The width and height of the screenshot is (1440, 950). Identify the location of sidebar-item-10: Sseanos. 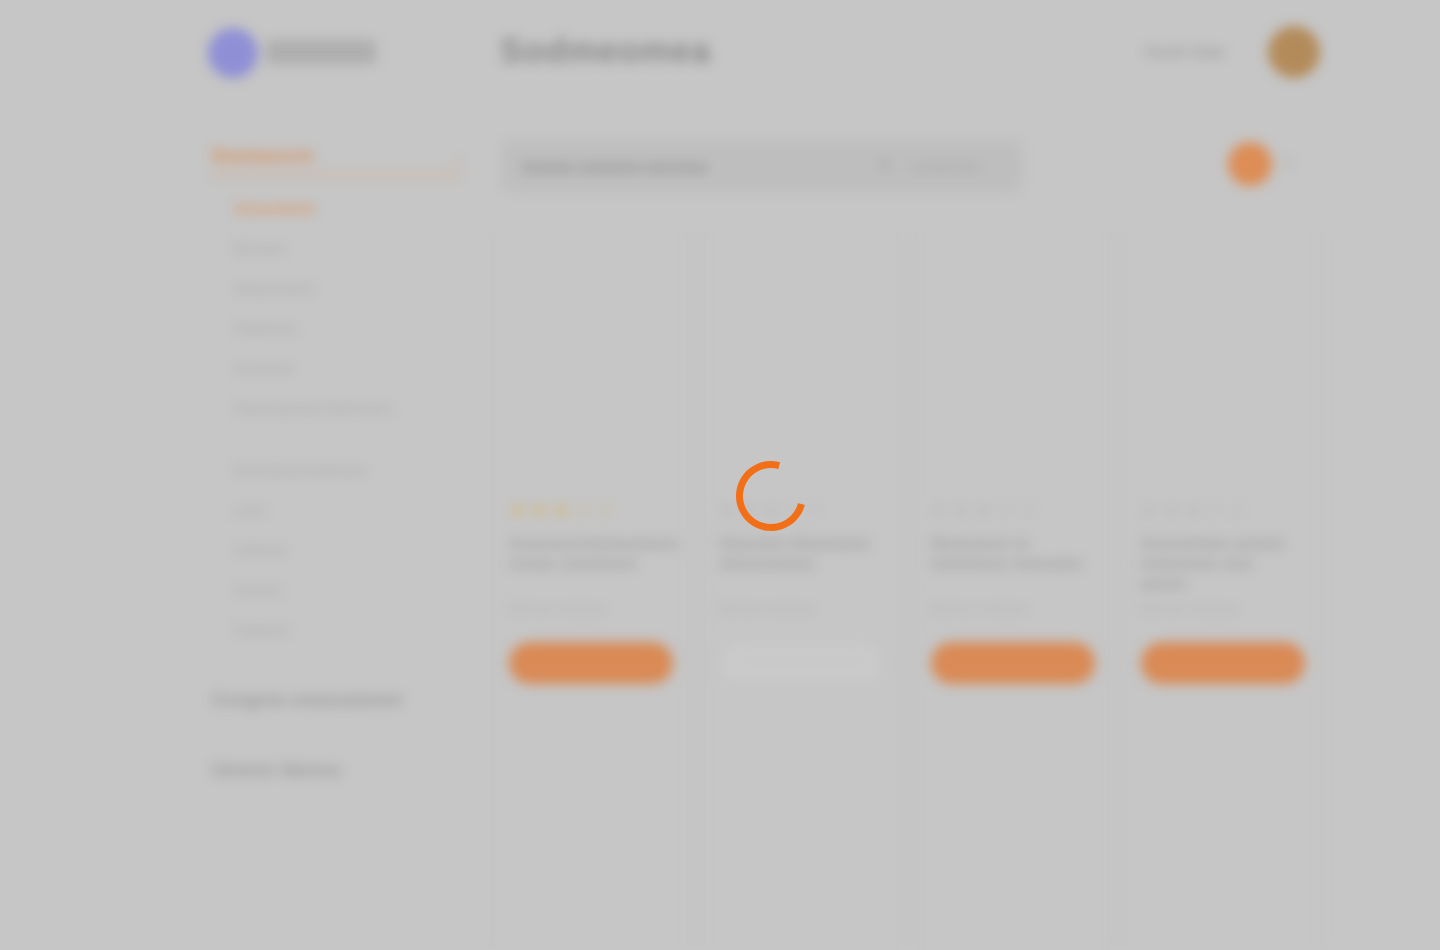
(344, 642).